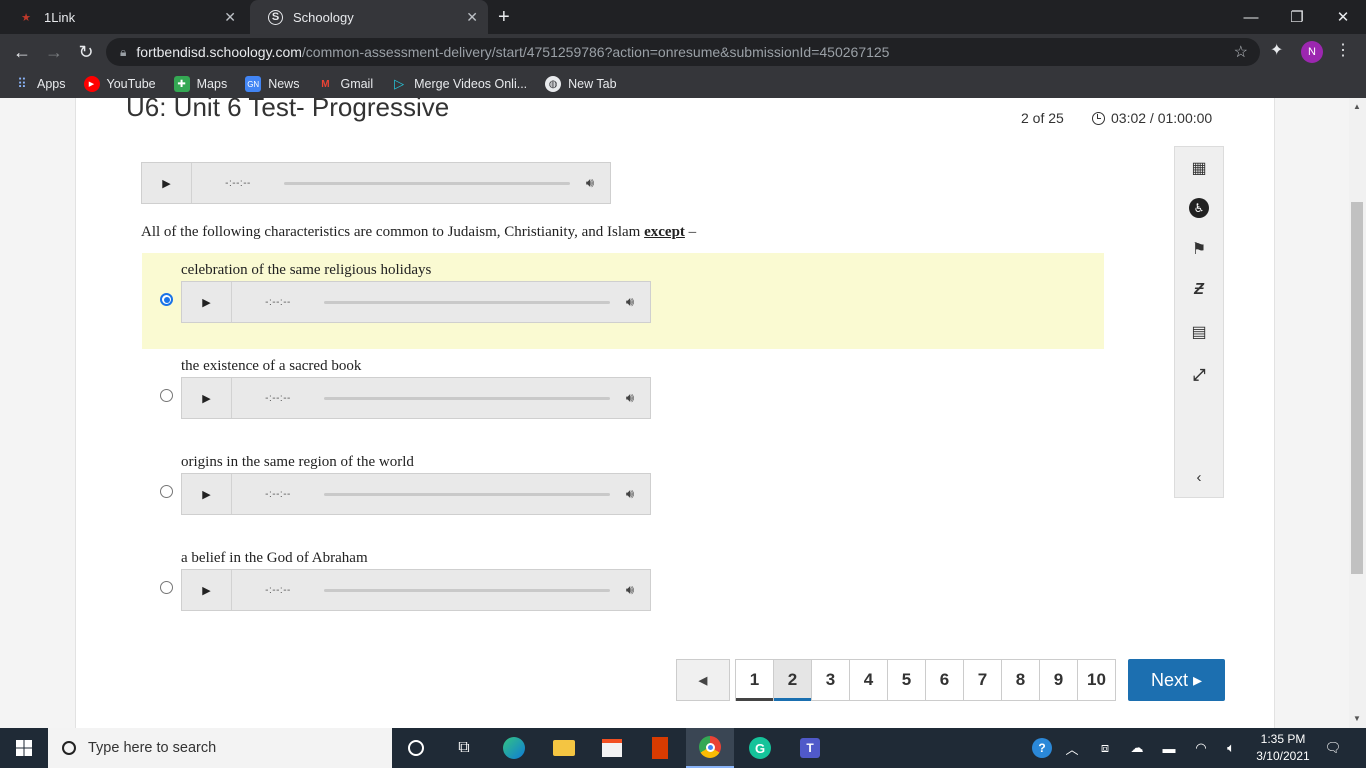  Describe the element at coordinates (181, 84) in the screenshot. I see `maps-icon: ✚` at that location.